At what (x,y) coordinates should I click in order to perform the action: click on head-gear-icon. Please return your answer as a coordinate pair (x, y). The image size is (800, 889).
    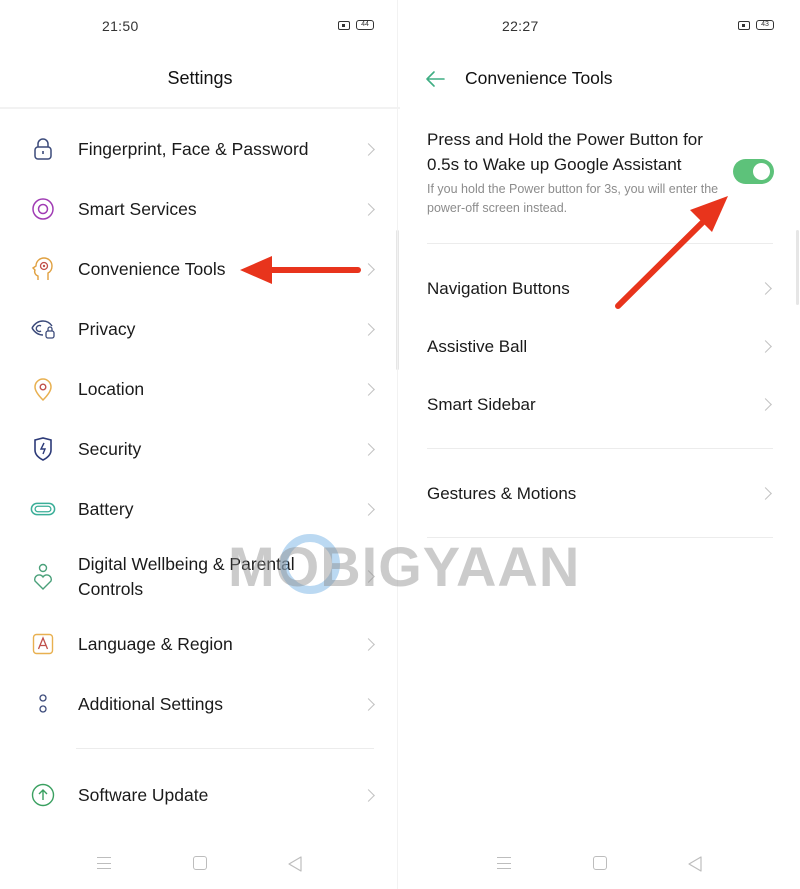
    Looking at the image, I should click on (43, 269).